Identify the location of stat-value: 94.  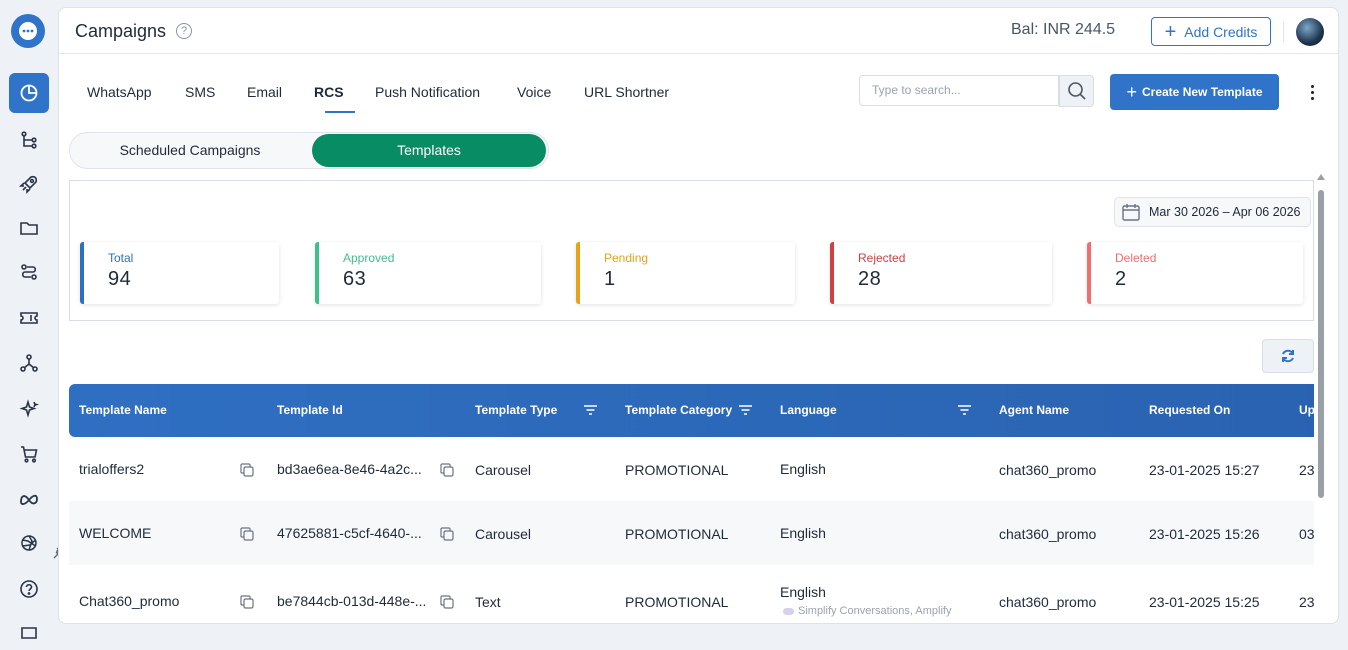
(120, 279).